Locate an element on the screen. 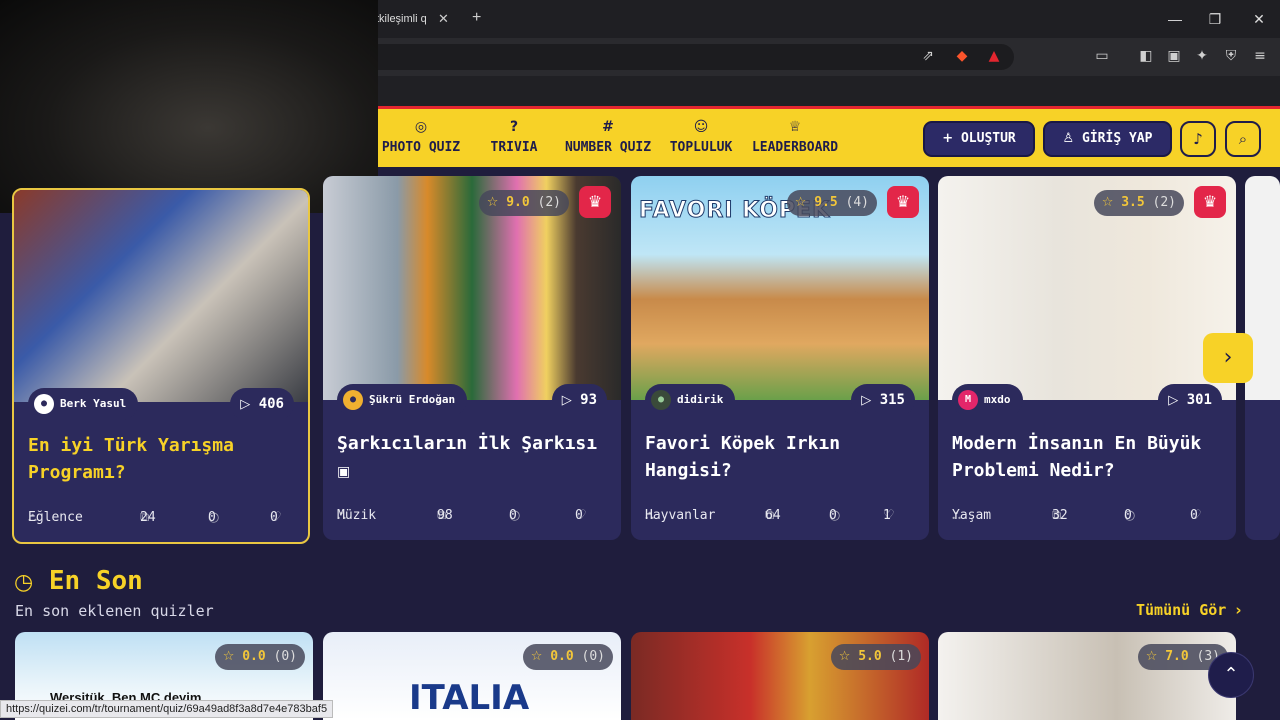  quiz-meta: ⛬ Eğlence ⧉ 24 ○ 0 ♡ 0 is located at coordinates (163, 518).